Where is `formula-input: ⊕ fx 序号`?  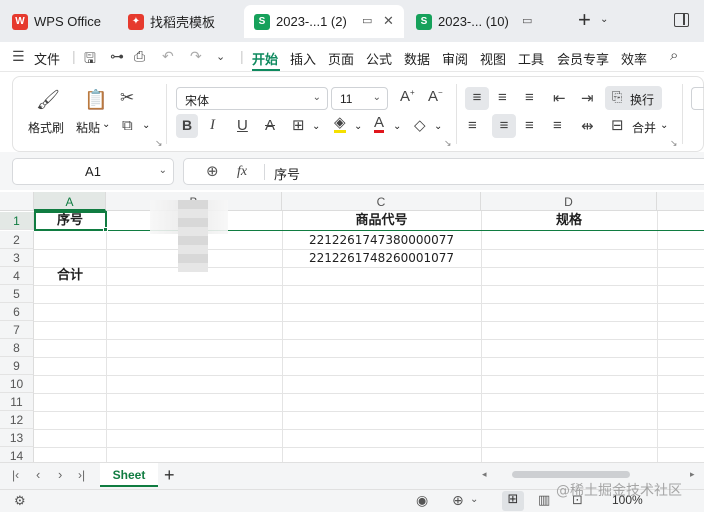
formula-input: ⊕ fx 序号 is located at coordinates (443, 171).